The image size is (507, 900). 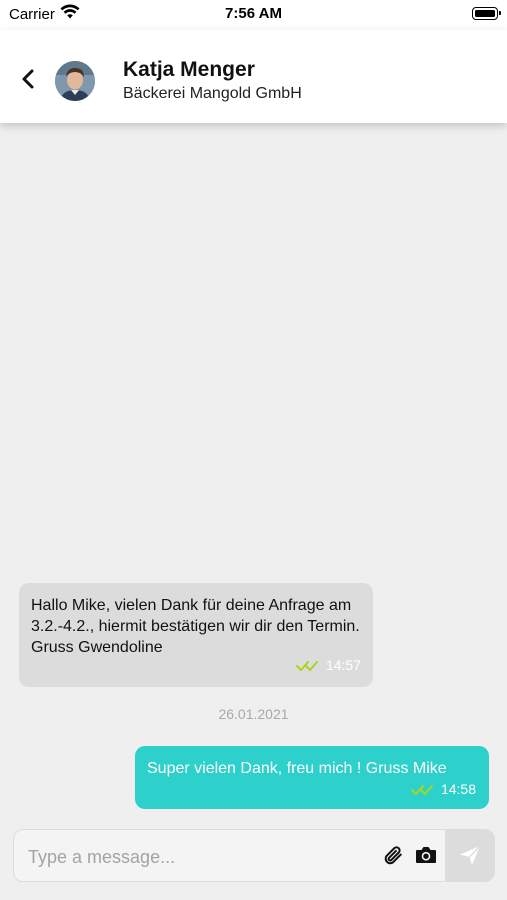 I want to click on battery-icon, so click(x=486, y=13).